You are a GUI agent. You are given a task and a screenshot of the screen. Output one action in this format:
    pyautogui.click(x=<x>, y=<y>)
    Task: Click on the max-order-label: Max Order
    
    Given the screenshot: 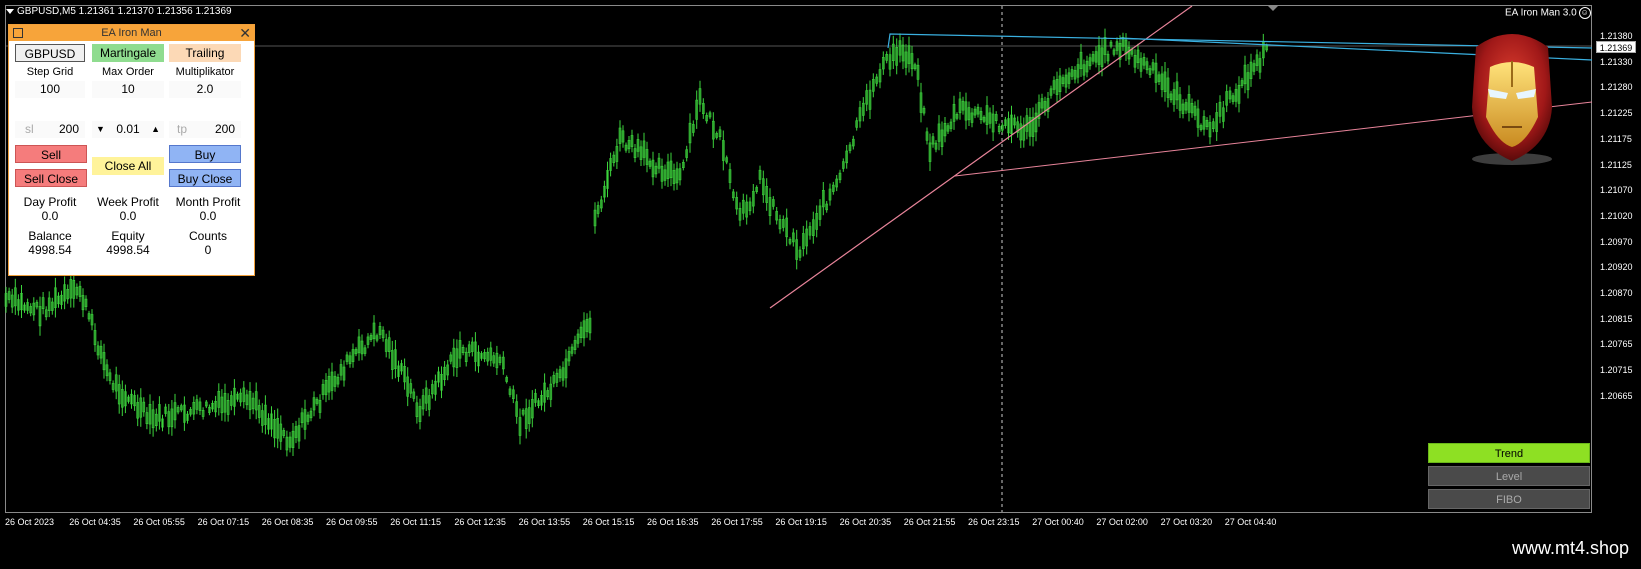 What is the action you would take?
    pyautogui.click(x=128, y=72)
    